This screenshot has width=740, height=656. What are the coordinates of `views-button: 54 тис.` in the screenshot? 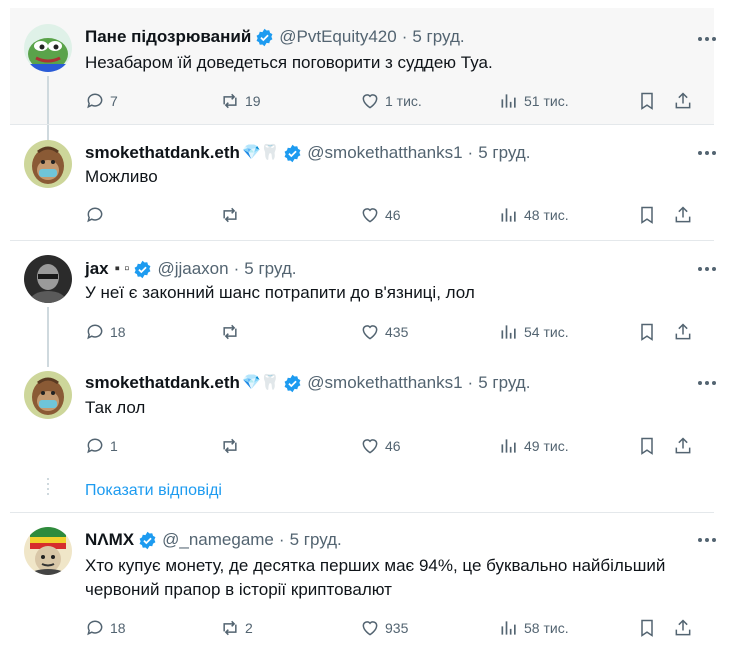 It's located at (534, 332).